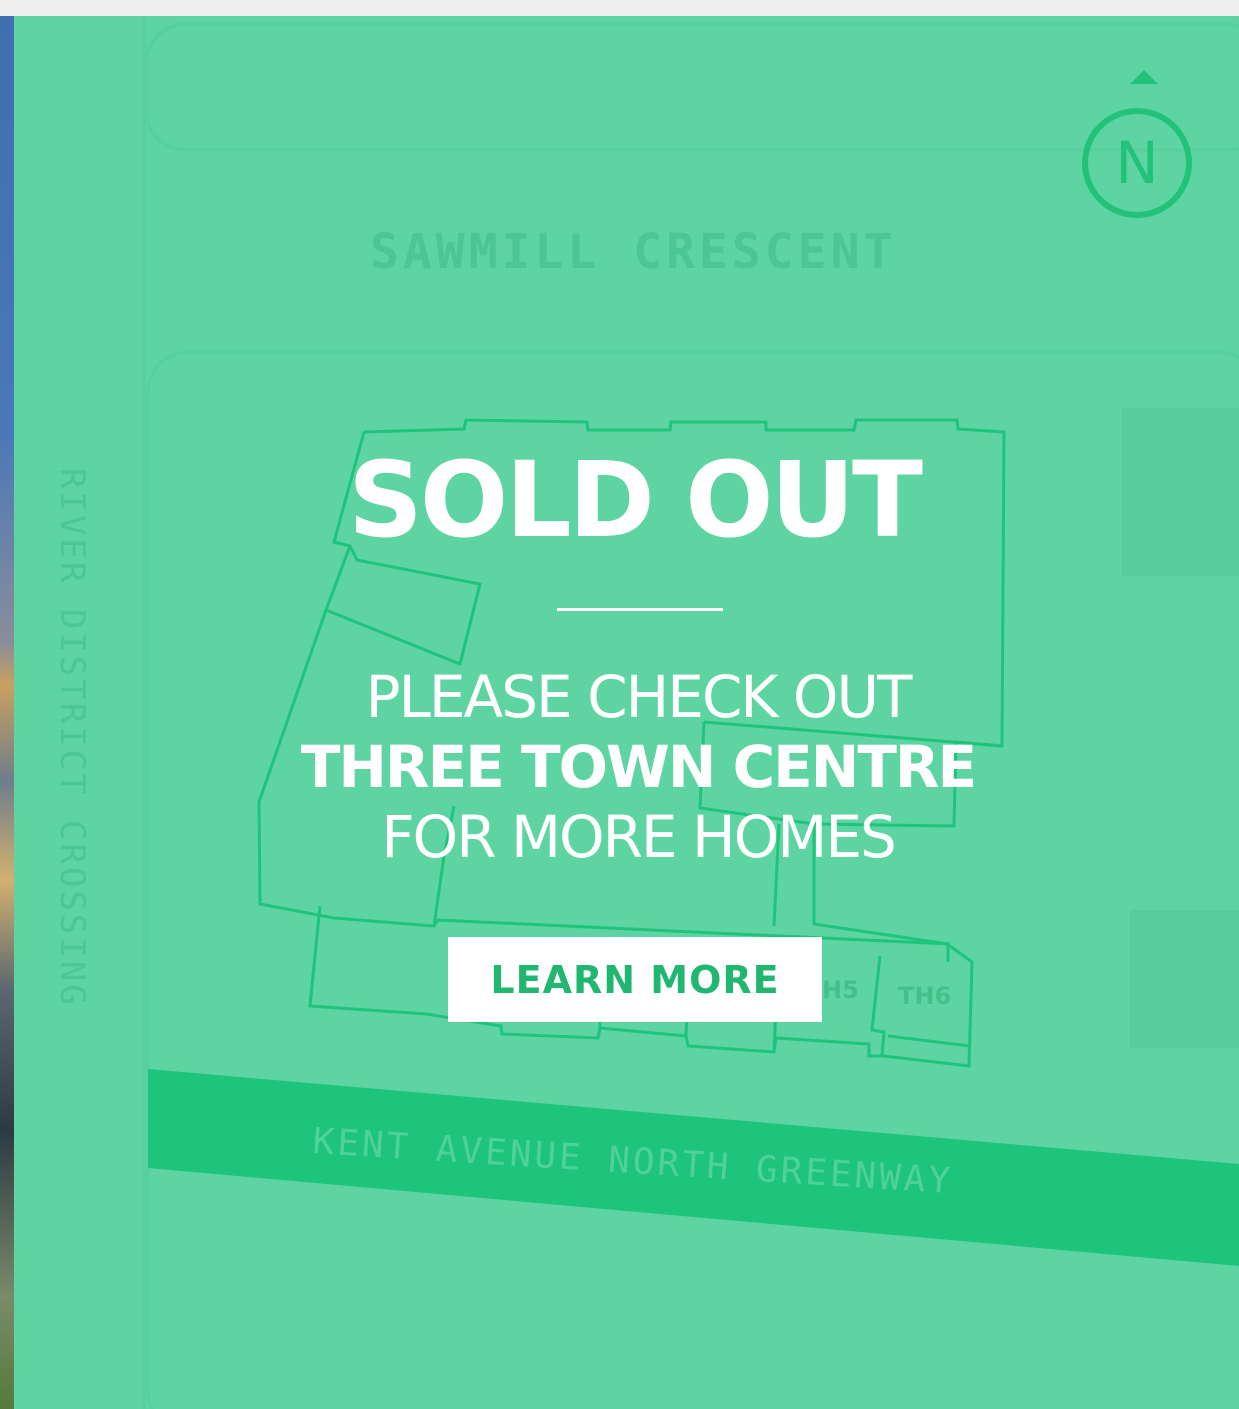 The height and width of the screenshot is (1409, 1239). I want to click on message-line-2: THREE TOWN CENTRE, so click(638, 767).